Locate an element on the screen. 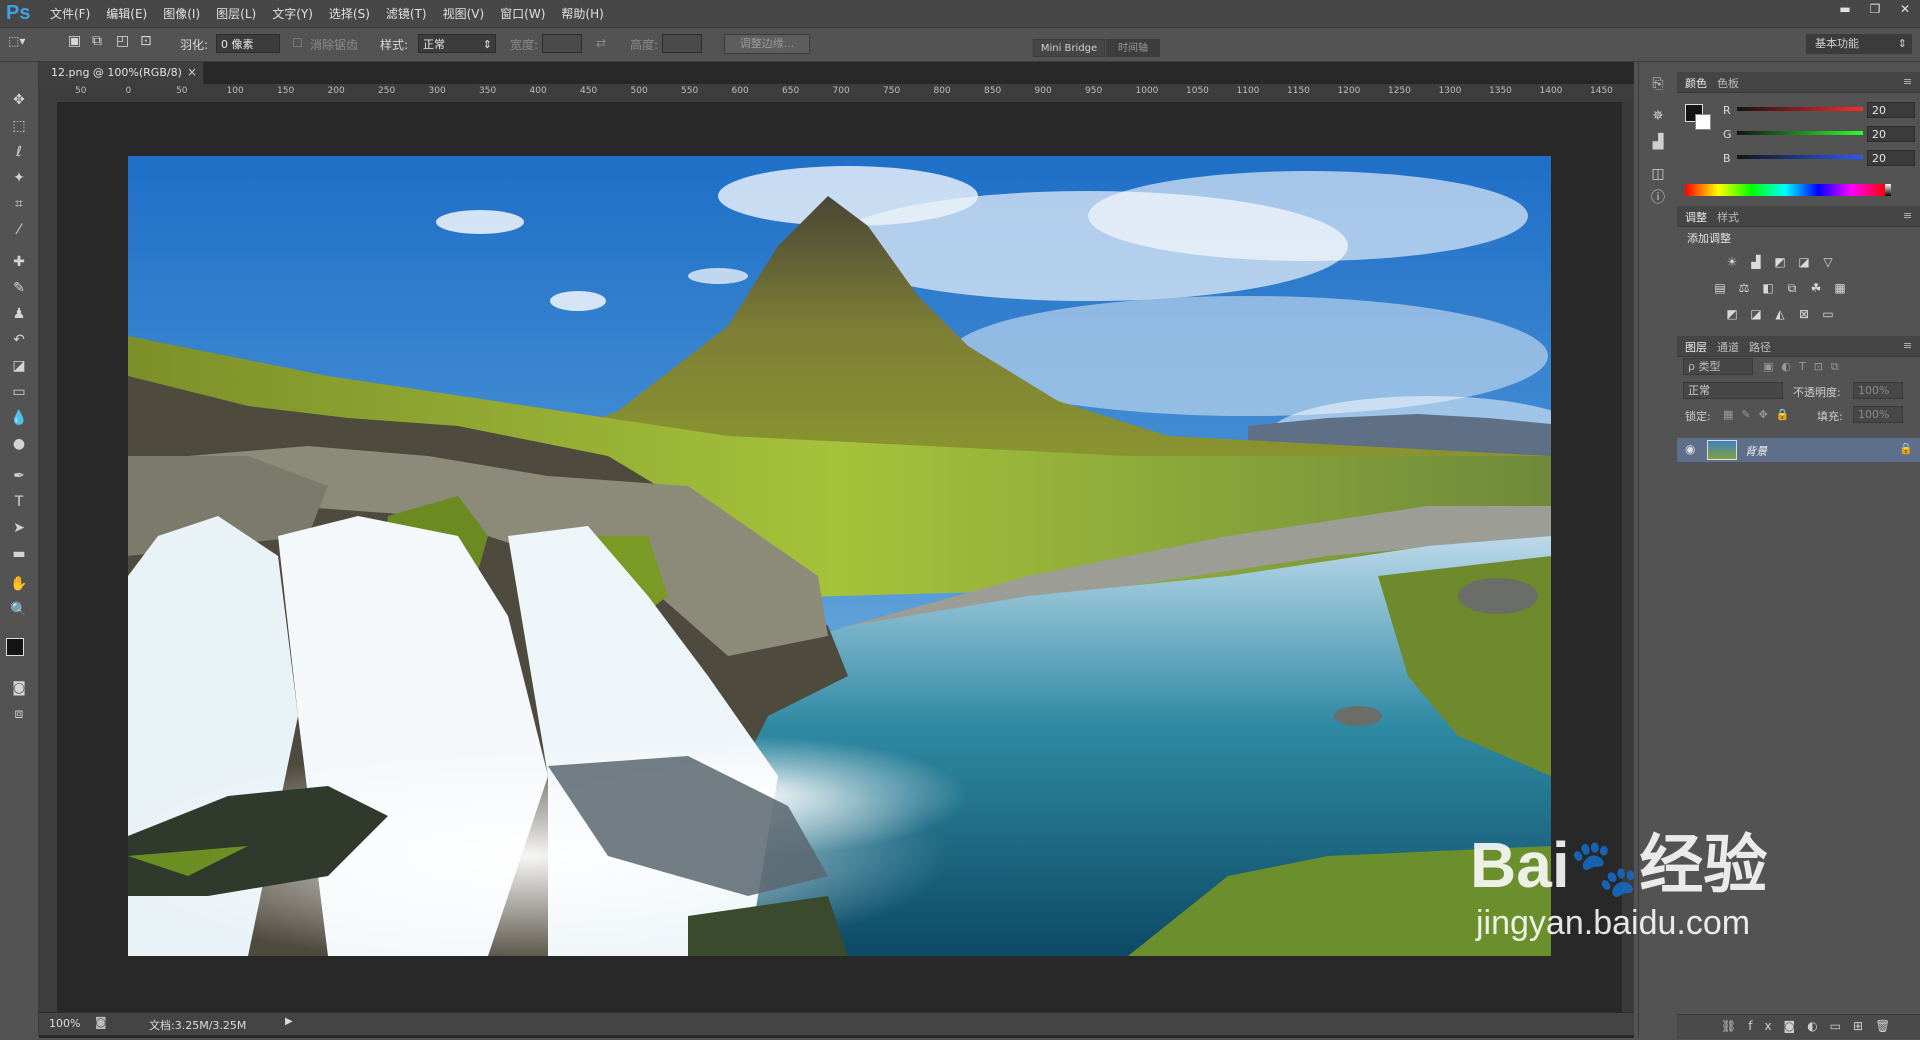 This screenshot has height=1040, width=1920. gradient-map-icon: ▭ is located at coordinates (1828, 314).